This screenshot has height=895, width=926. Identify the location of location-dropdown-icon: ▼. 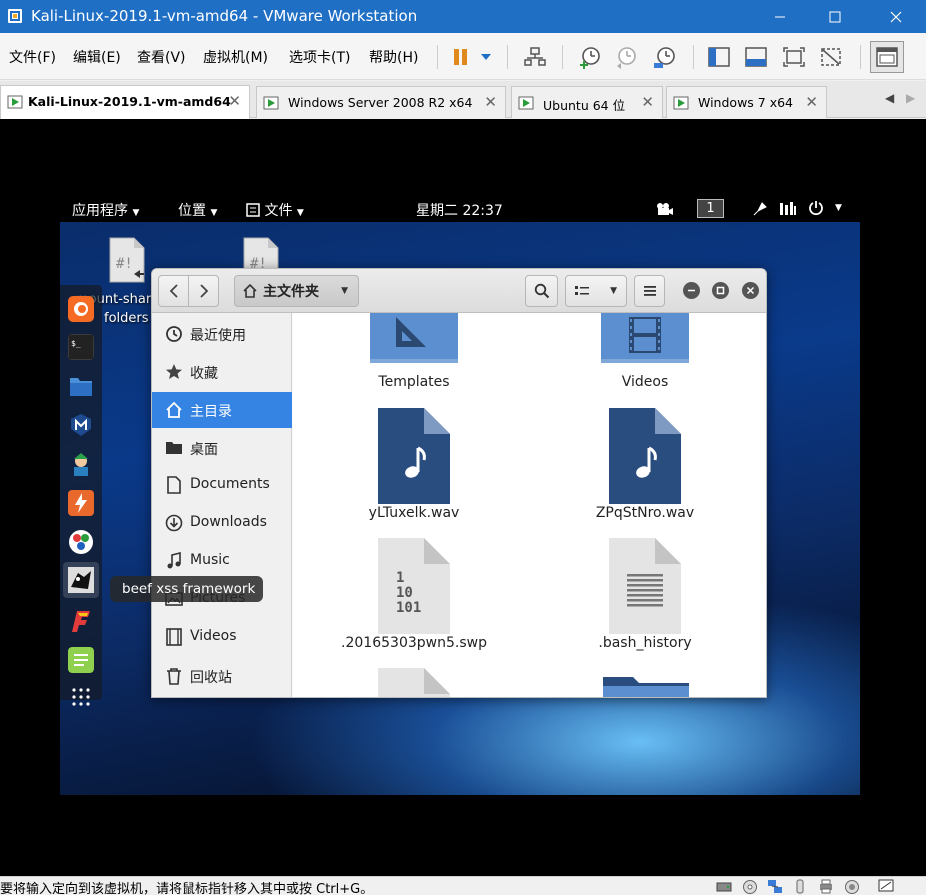
(344, 291).